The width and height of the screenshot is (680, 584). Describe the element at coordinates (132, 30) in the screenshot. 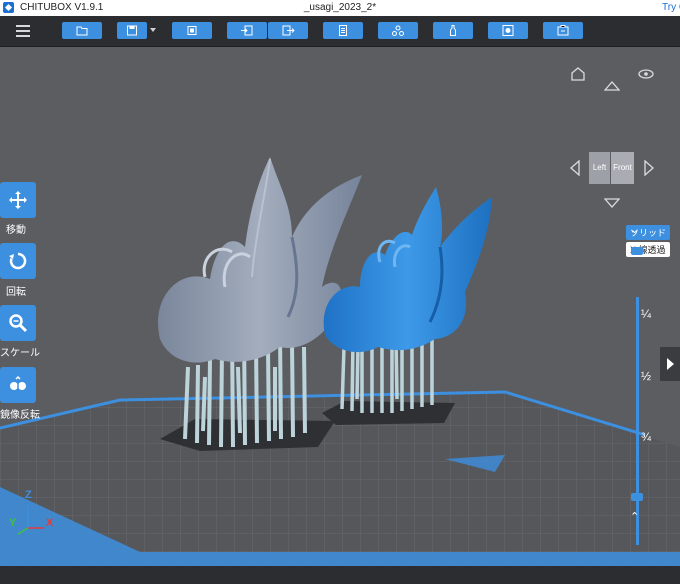

I see `save-icon` at that location.